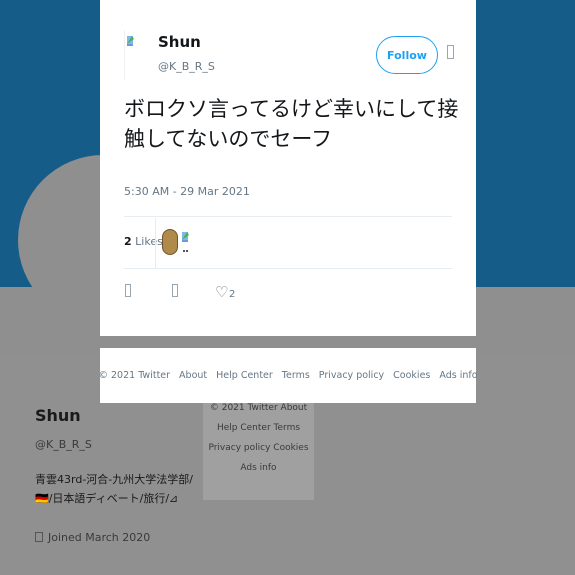 The image size is (575, 575). I want to click on author-name: Shun, so click(179, 42).